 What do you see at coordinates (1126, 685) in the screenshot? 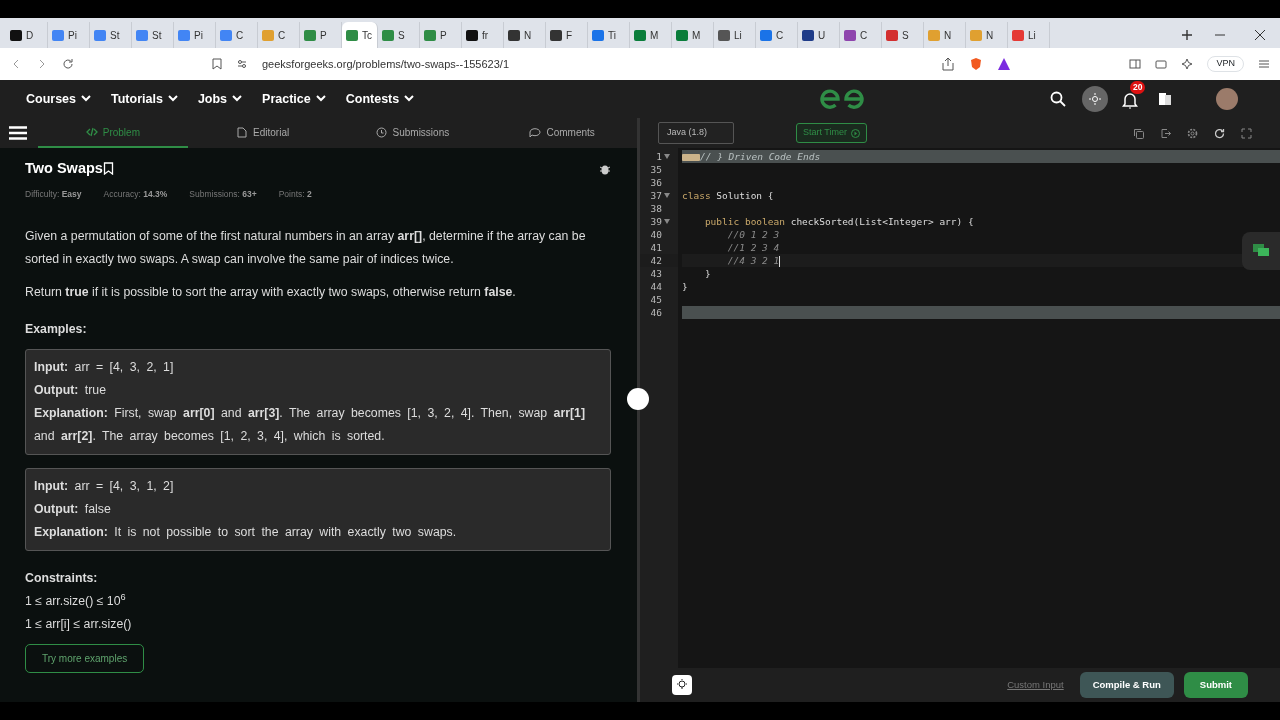
I see `compile-run-button: Compile & Run` at bounding box center [1126, 685].